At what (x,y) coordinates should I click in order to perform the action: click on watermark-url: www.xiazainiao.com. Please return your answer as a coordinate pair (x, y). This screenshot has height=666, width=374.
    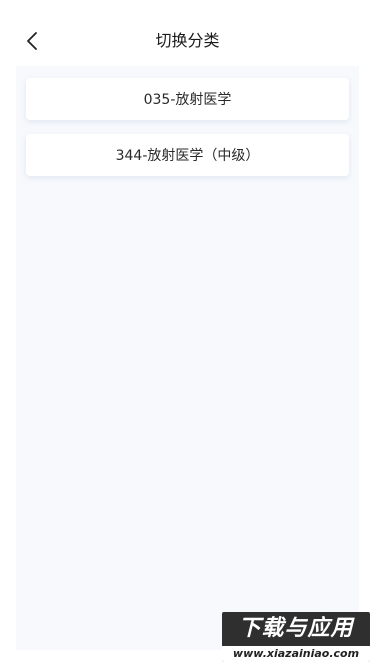
    Looking at the image, I should click on (296, 654).